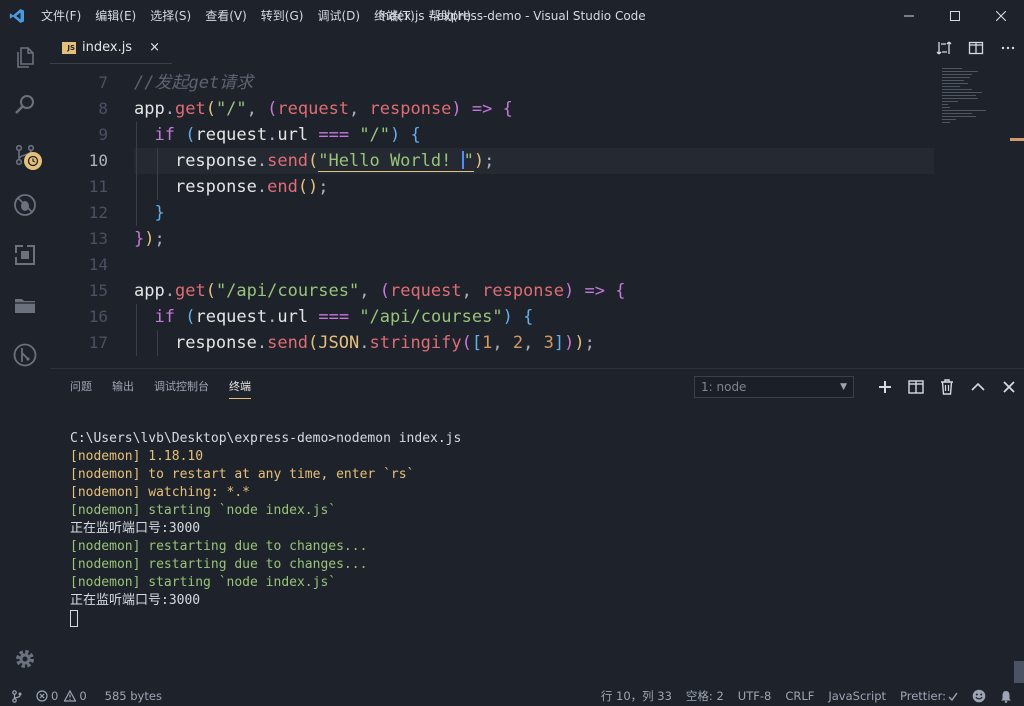  I want to click on terminal-cursor, so click(74, 618).